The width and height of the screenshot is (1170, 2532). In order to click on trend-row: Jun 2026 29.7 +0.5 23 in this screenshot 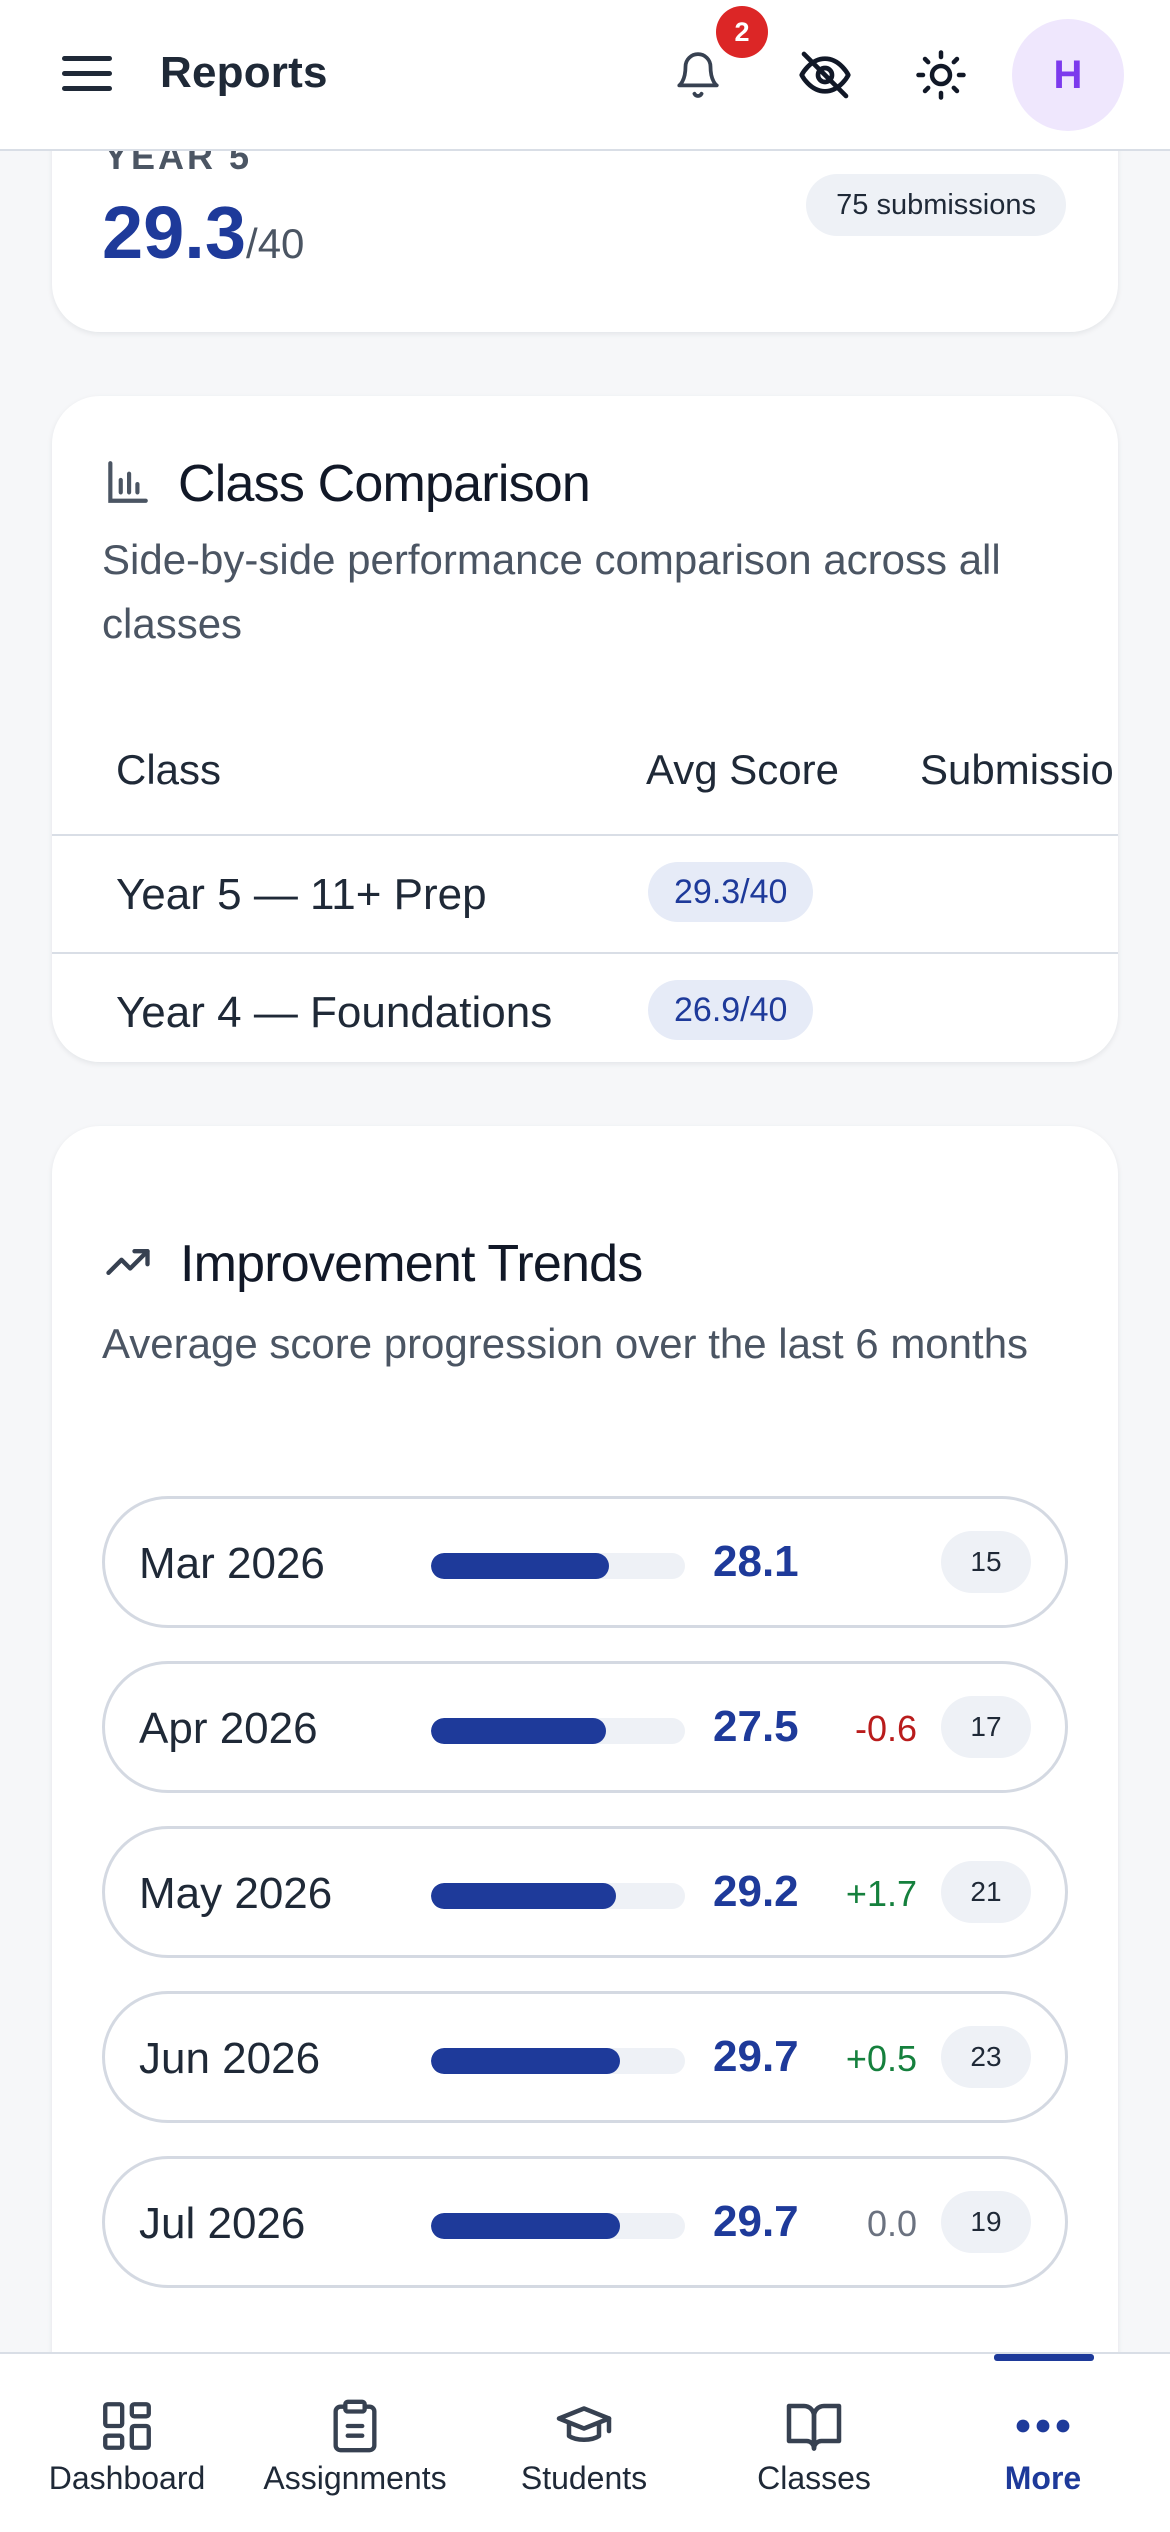, I will do `click(585, 2057)`.